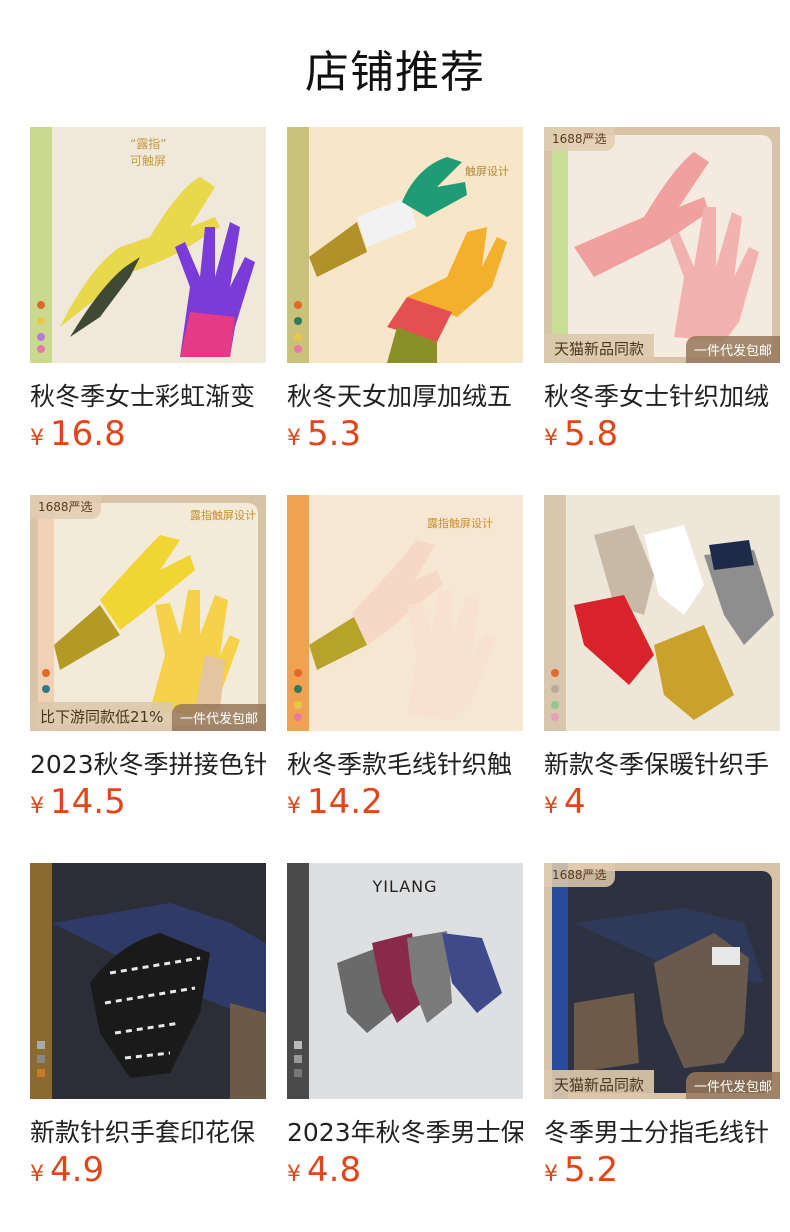  I want to click on badge-price-compare: 比下游同款低21%, so click(102, 716).